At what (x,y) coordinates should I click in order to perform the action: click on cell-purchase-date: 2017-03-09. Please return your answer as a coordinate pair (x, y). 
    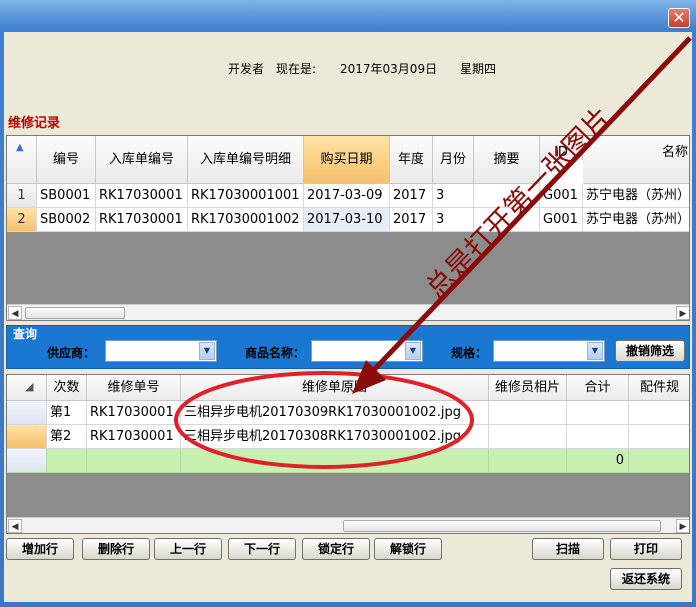
    Looking at the image, I should click on (347, 196).